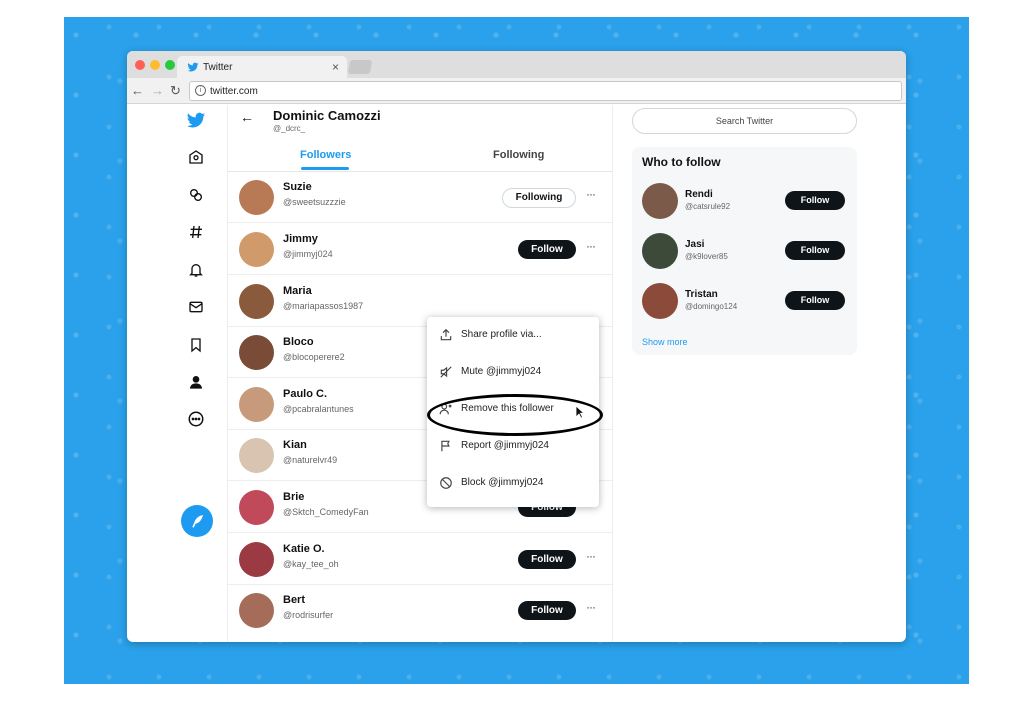 This screenshot has width=1031, height=710. I want to click on search-input: Search Twitter, so click(744, 121).